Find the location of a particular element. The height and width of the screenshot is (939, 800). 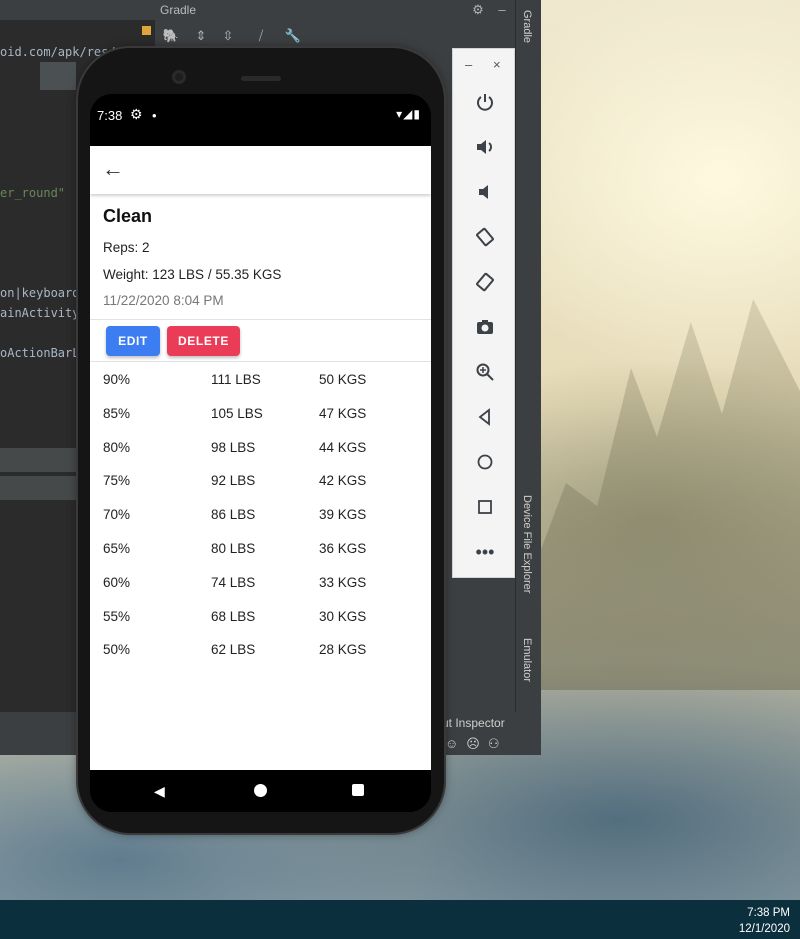

lbs-text: 74 LBS is located at coordinates (233, 582).